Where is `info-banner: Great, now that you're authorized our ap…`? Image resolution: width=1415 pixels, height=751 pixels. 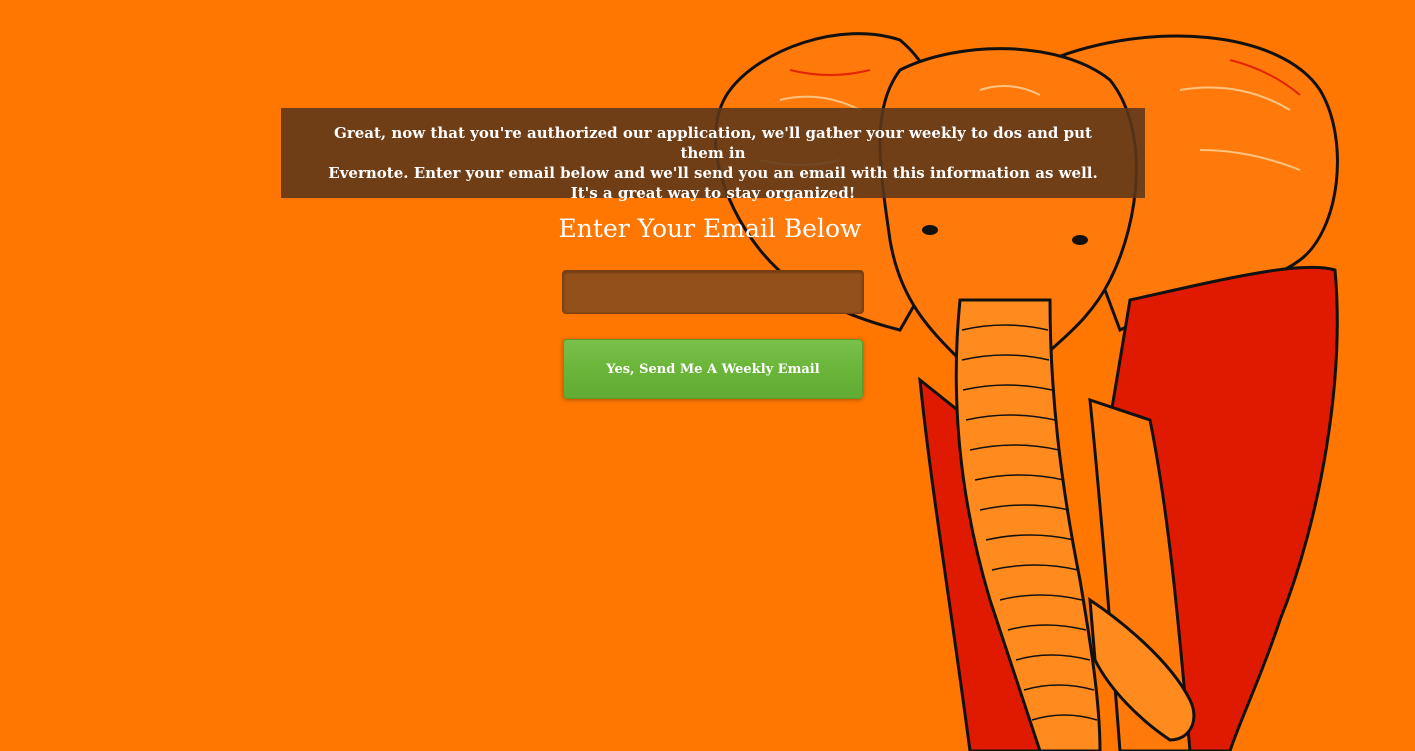 info-banner: Great, now that you're authorized our ap… is located at coordinates (713, 155).